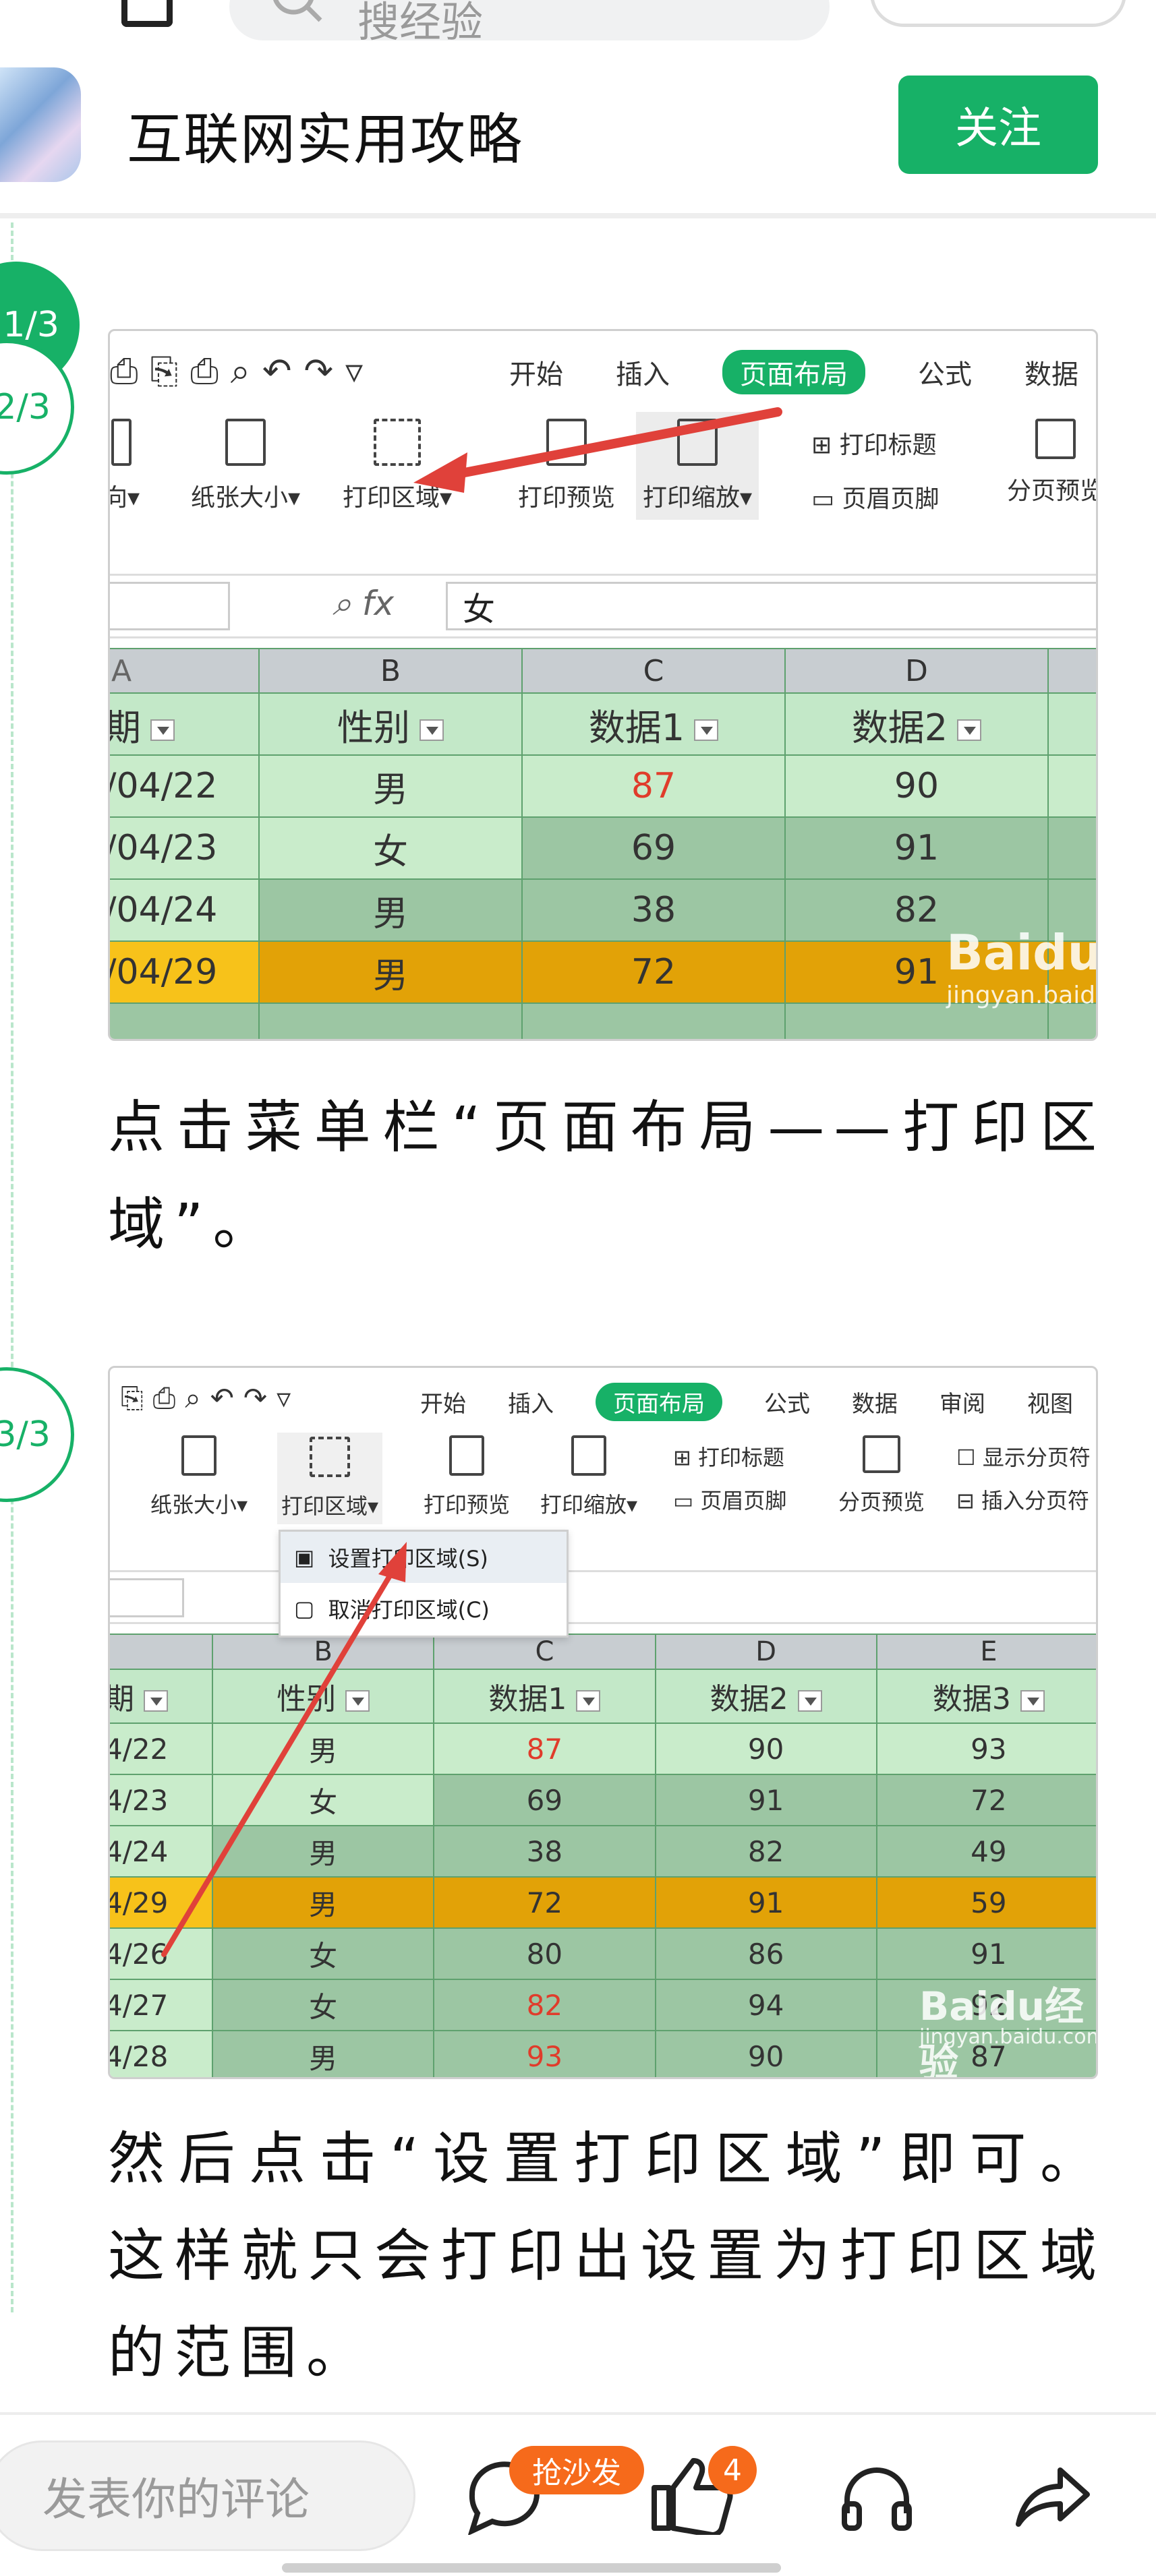  Describe the element at coordinates (607, 2256) in the screenshot. I see `step-3-description: 然后点击“设置打印区域”即可。这样就只会打印出设置为打印区域的范围。` at that location.